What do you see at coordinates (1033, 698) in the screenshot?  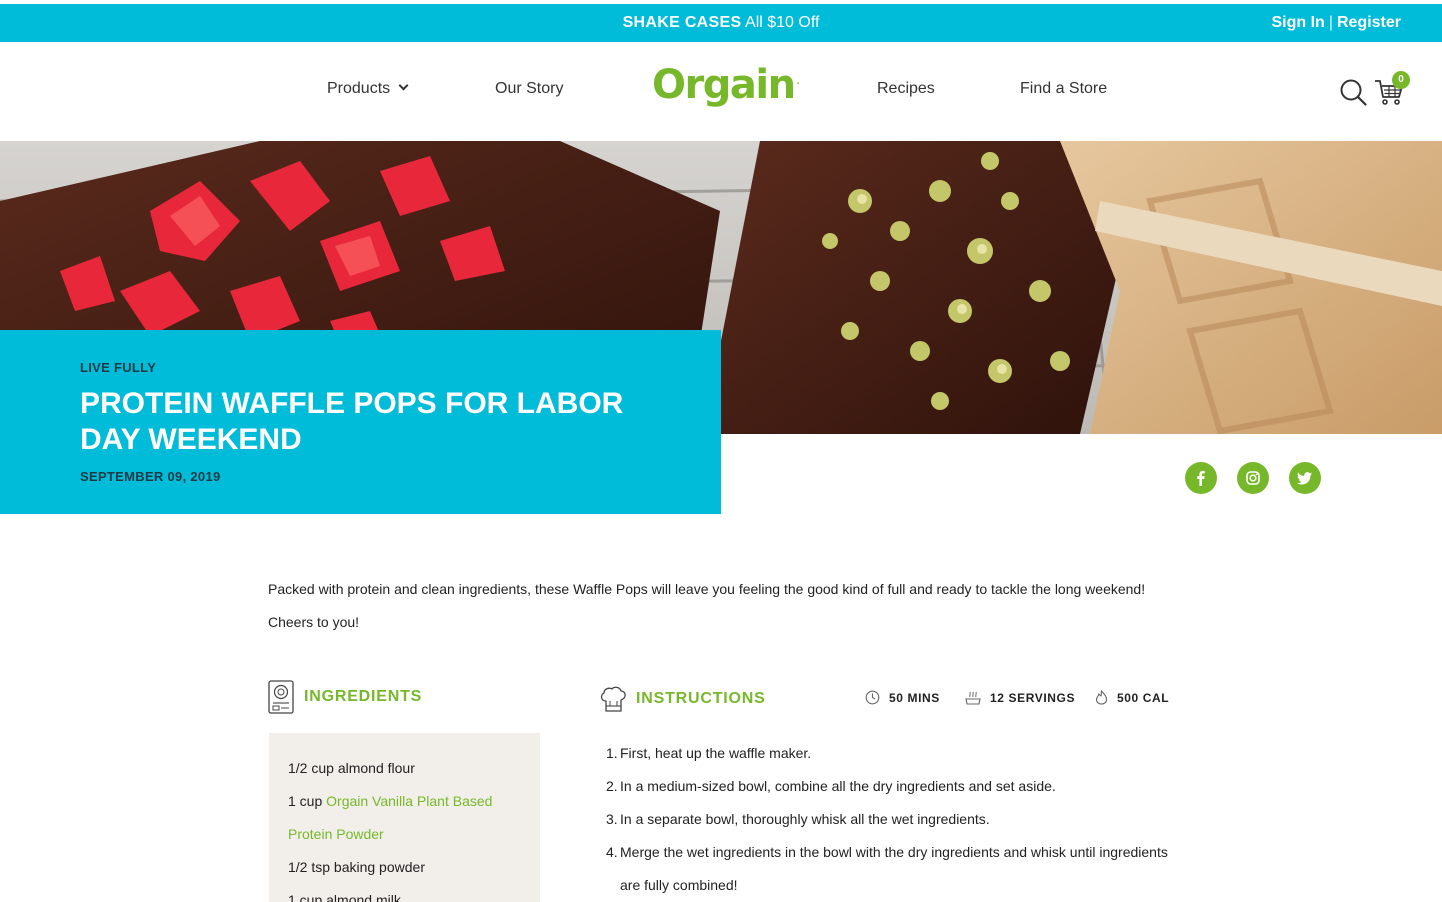 I see `servings-value: 12 SERVINGS` at bounding box center [1033, 698].